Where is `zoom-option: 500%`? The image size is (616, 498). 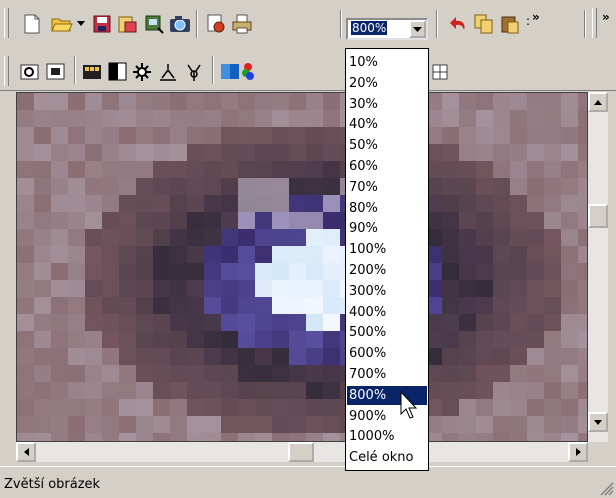 zoom-option: 500% is located at coordinates (387, 332).